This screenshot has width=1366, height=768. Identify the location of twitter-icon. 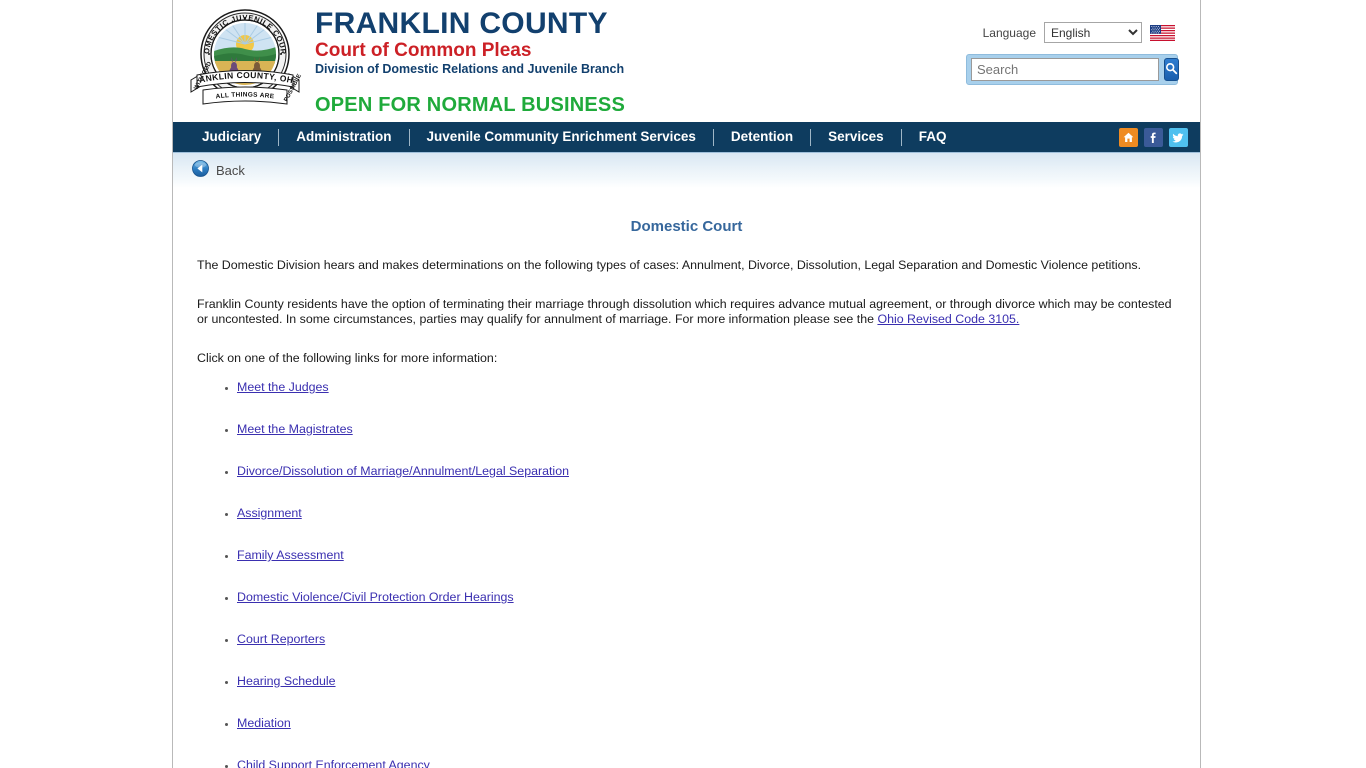
(1178, 137).